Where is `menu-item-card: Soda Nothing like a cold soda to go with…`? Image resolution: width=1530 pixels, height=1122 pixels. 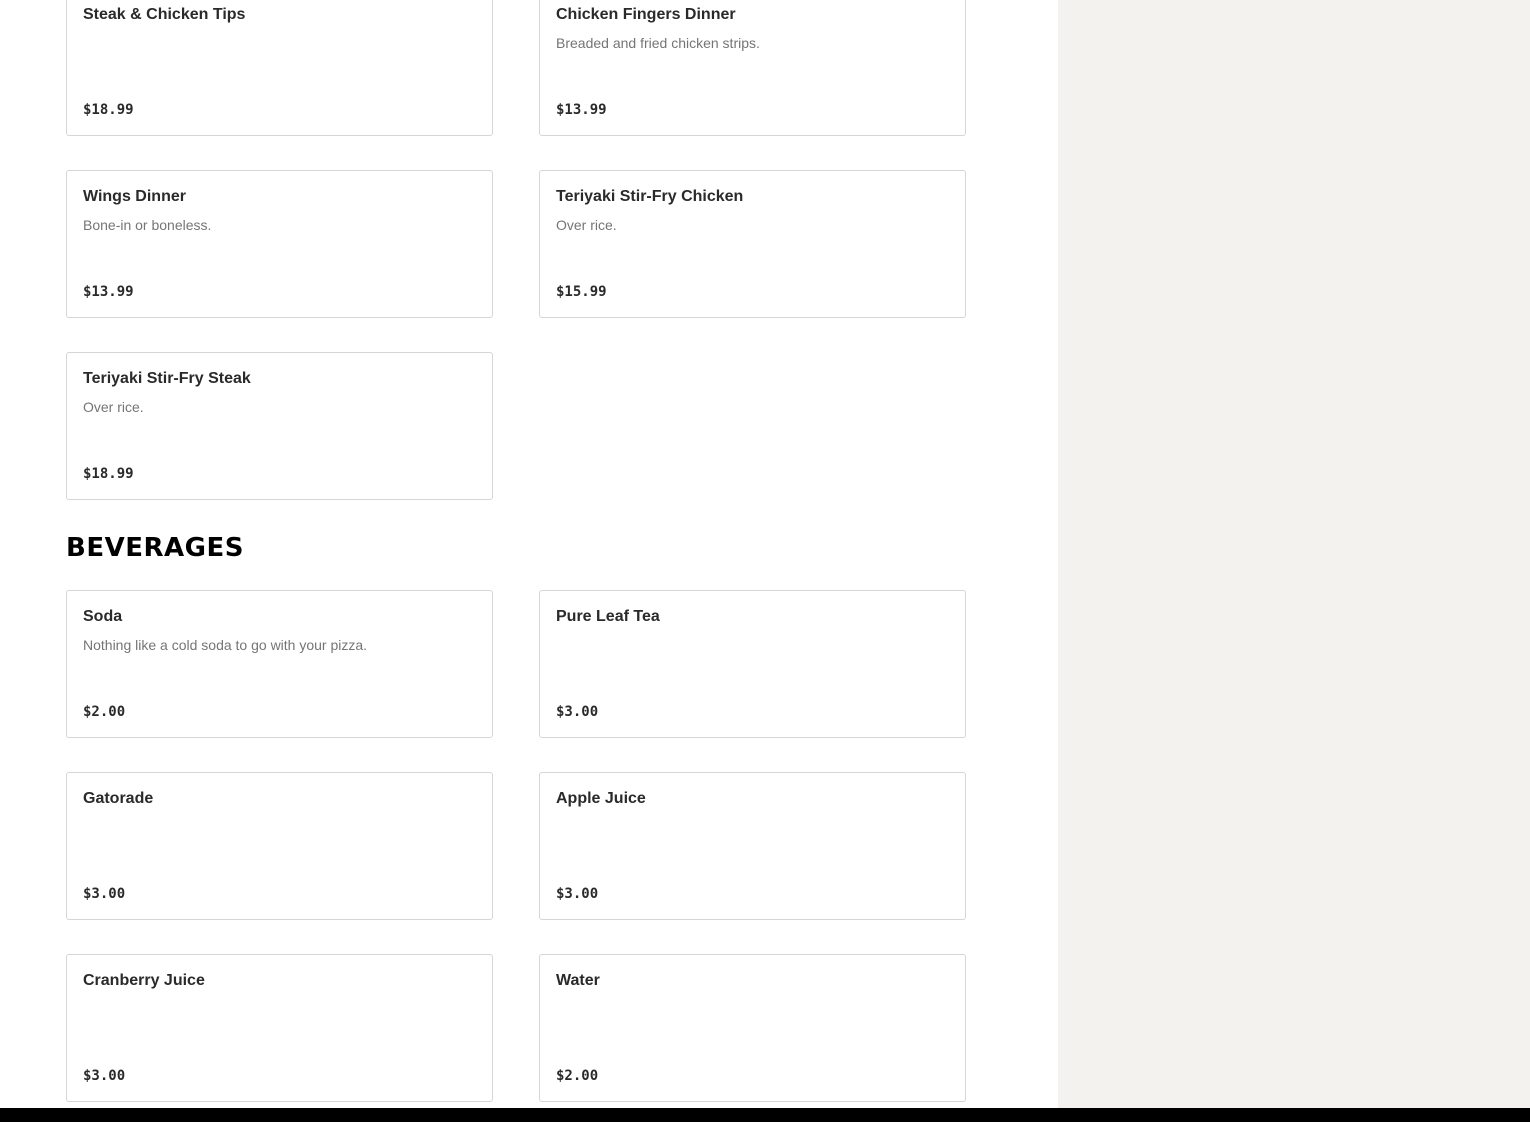
menu-item-card: Soda Nothing like a cold soda to go with… is located at coordinates (279, 664).